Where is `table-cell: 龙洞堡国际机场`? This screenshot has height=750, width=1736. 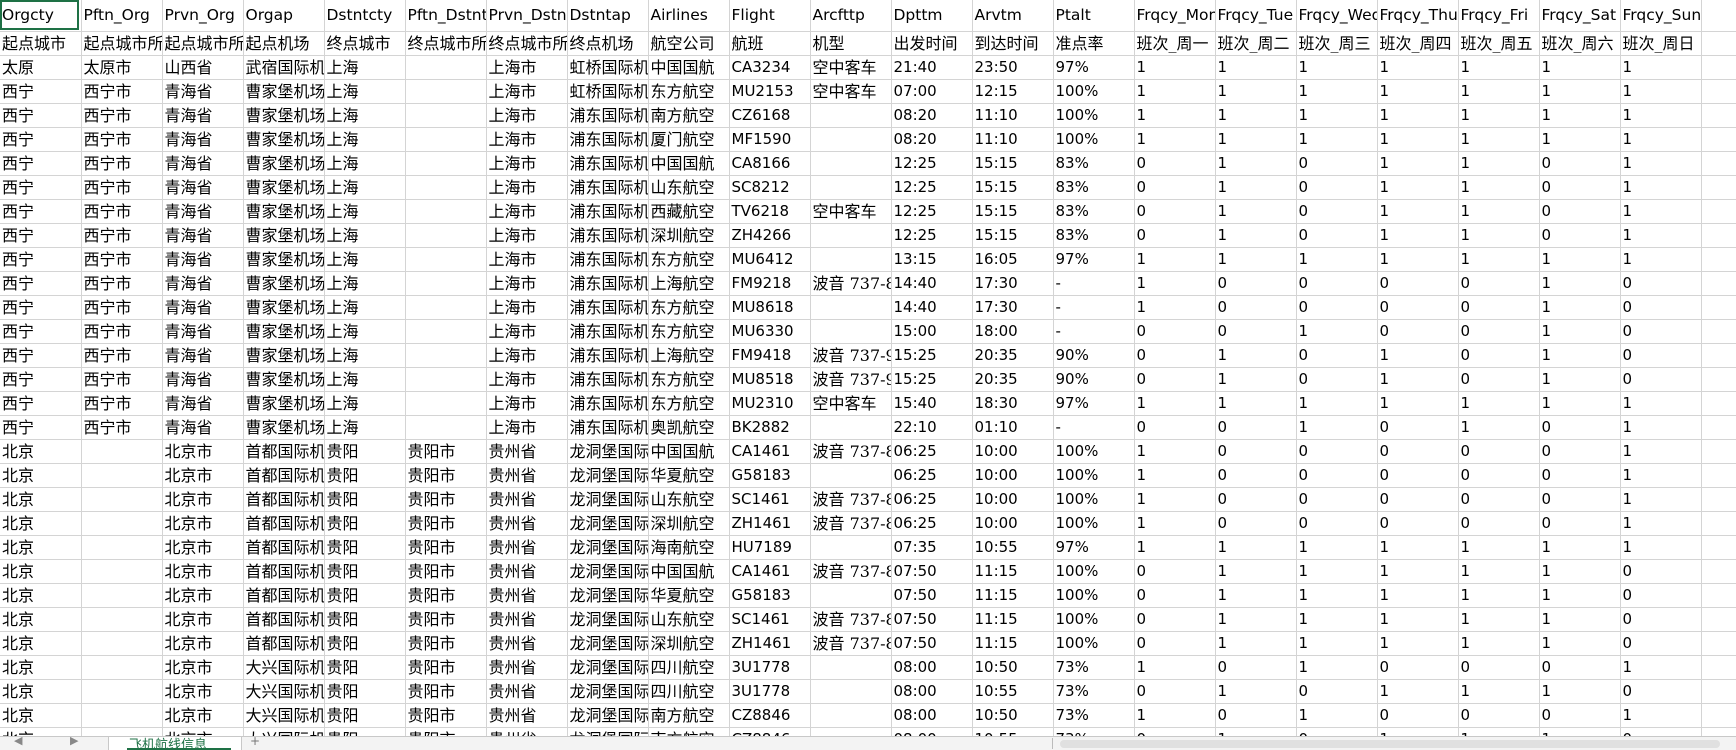 table-cell: 龙洞堡国际机场 is located at coordinates (608, 595).